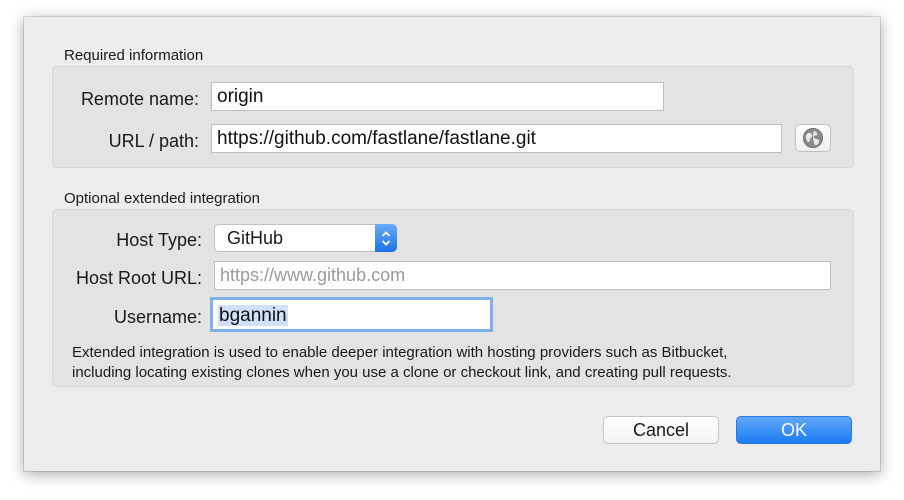 Image resolution: width=904 pixels, height=500 pixels. Describe the element at coordinates (162, 198) in the screenshot. I see `optional-section-title: Optional extended integration` at that location.